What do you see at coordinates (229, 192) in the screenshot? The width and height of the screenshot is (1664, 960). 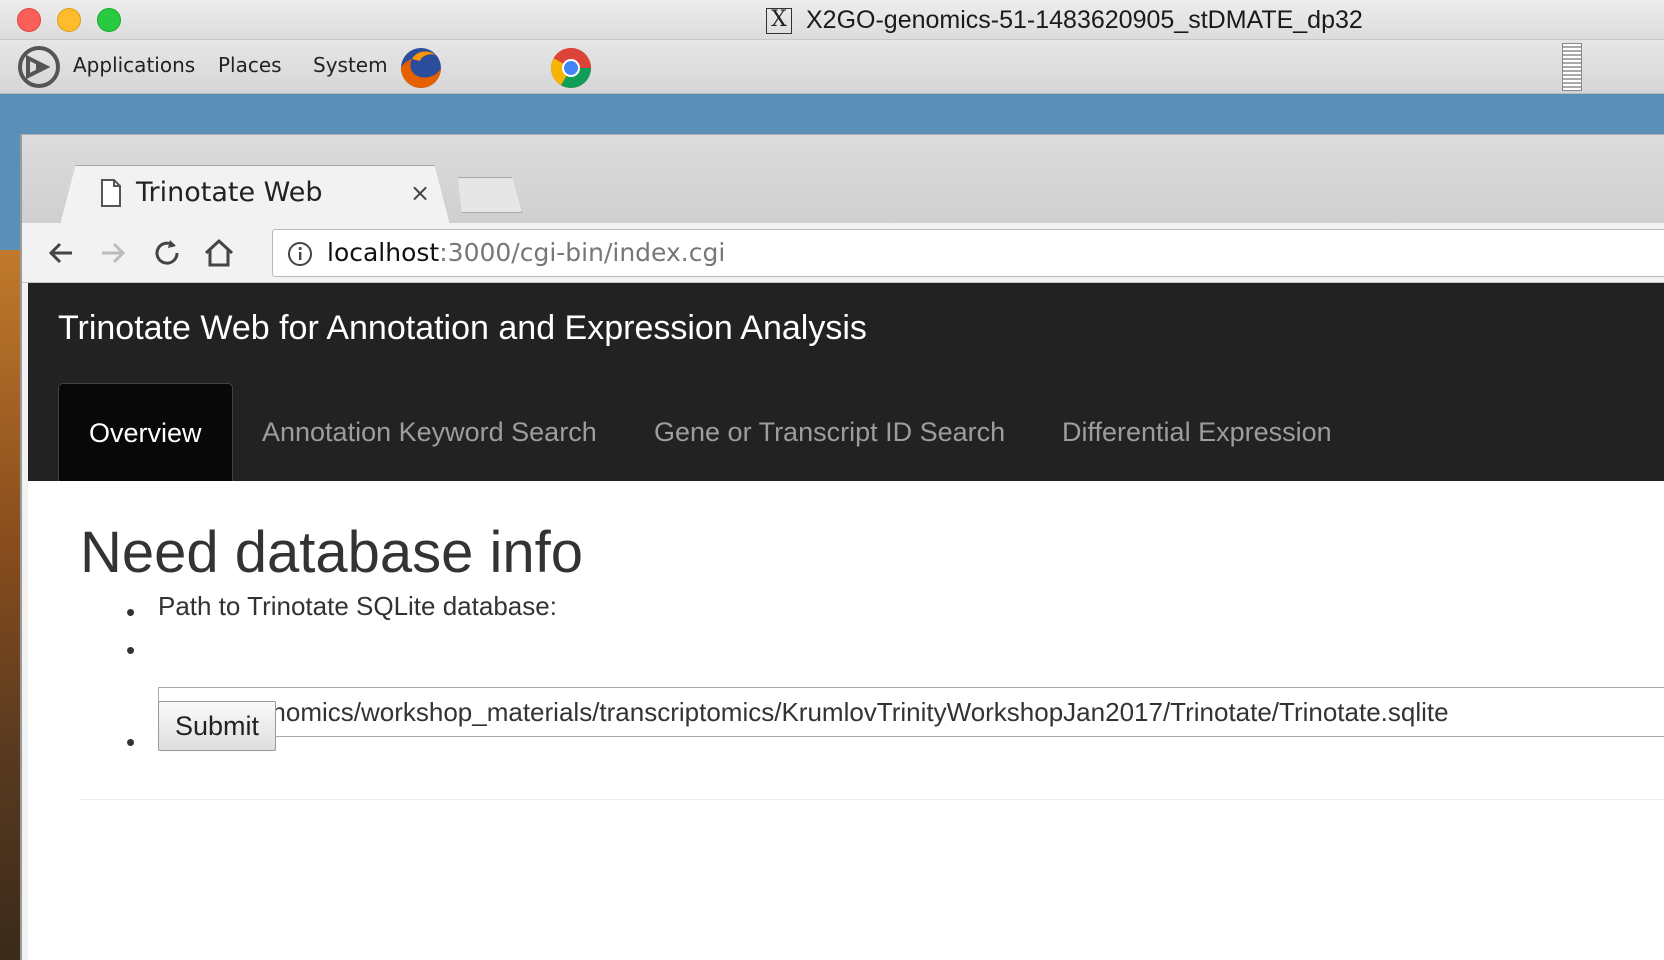 I see `tab-title: Trinotate Web` at bounding box center [229, 192].